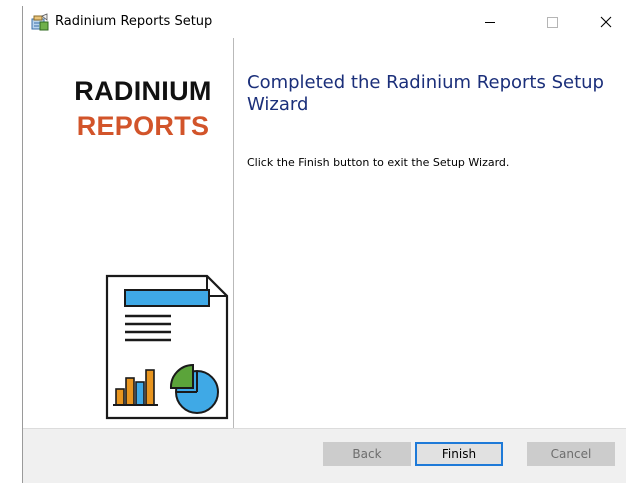  I want to click on finish-button: Finish, so click(459, 454).